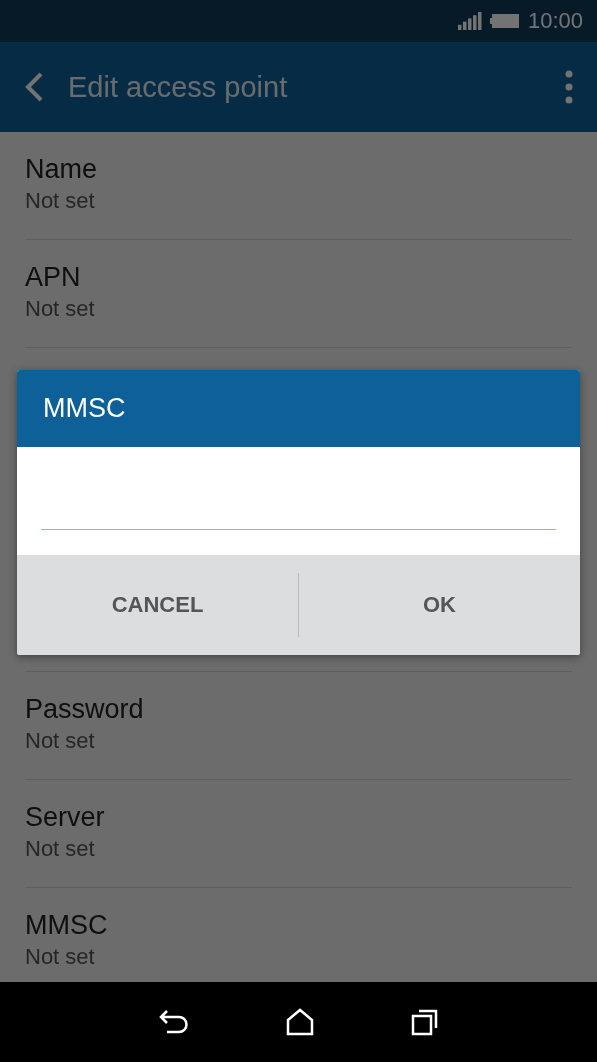  I want to click on app-bar-title: Edit access point, so click(178, 87).